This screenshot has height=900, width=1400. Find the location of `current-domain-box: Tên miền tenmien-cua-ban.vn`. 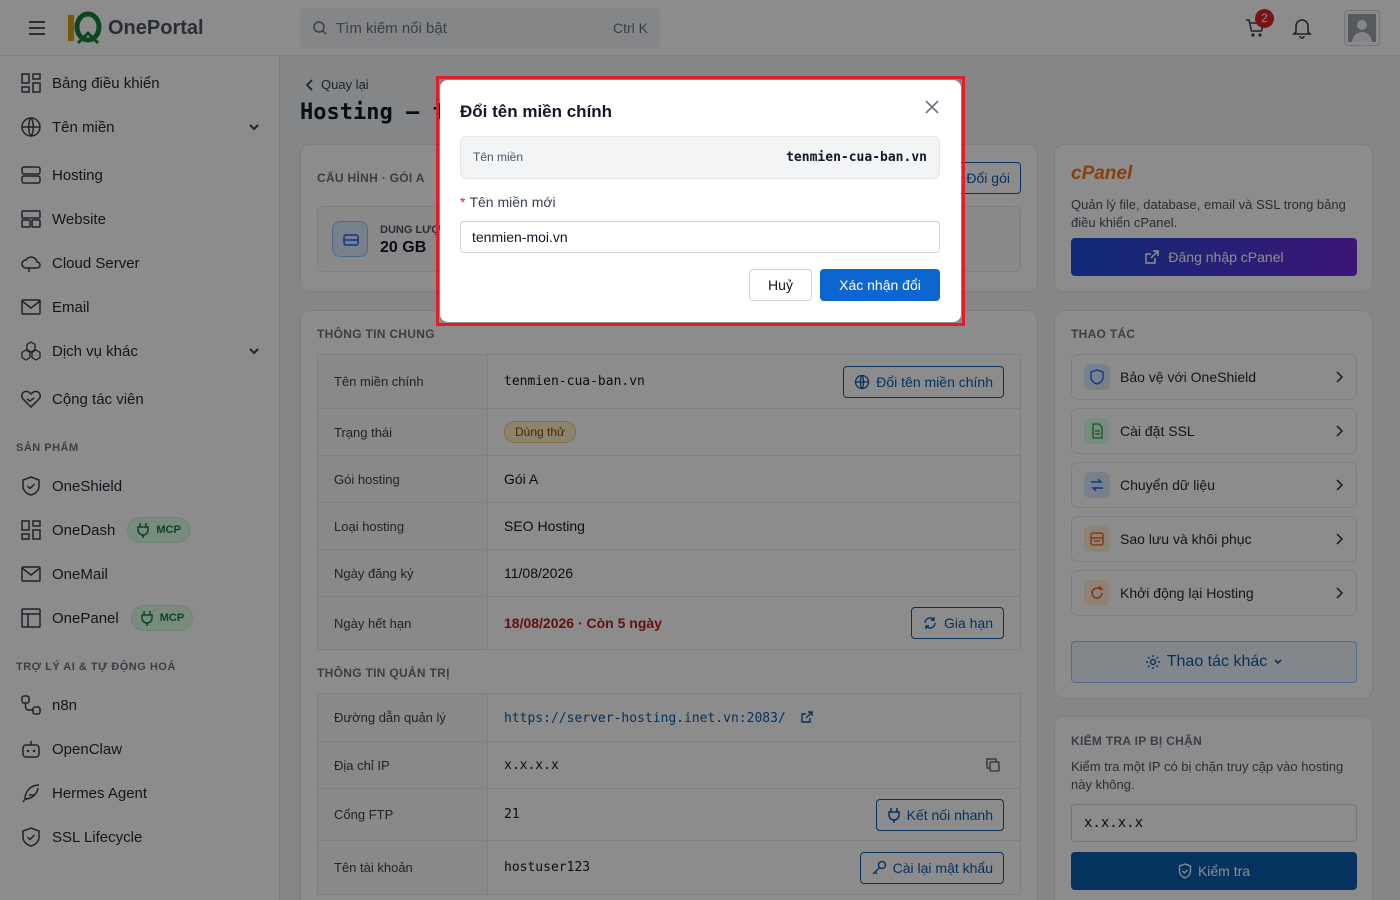

current-domain-box: Tên miền tenmien-cua-ban.vn is located at coordinates (700, 157).